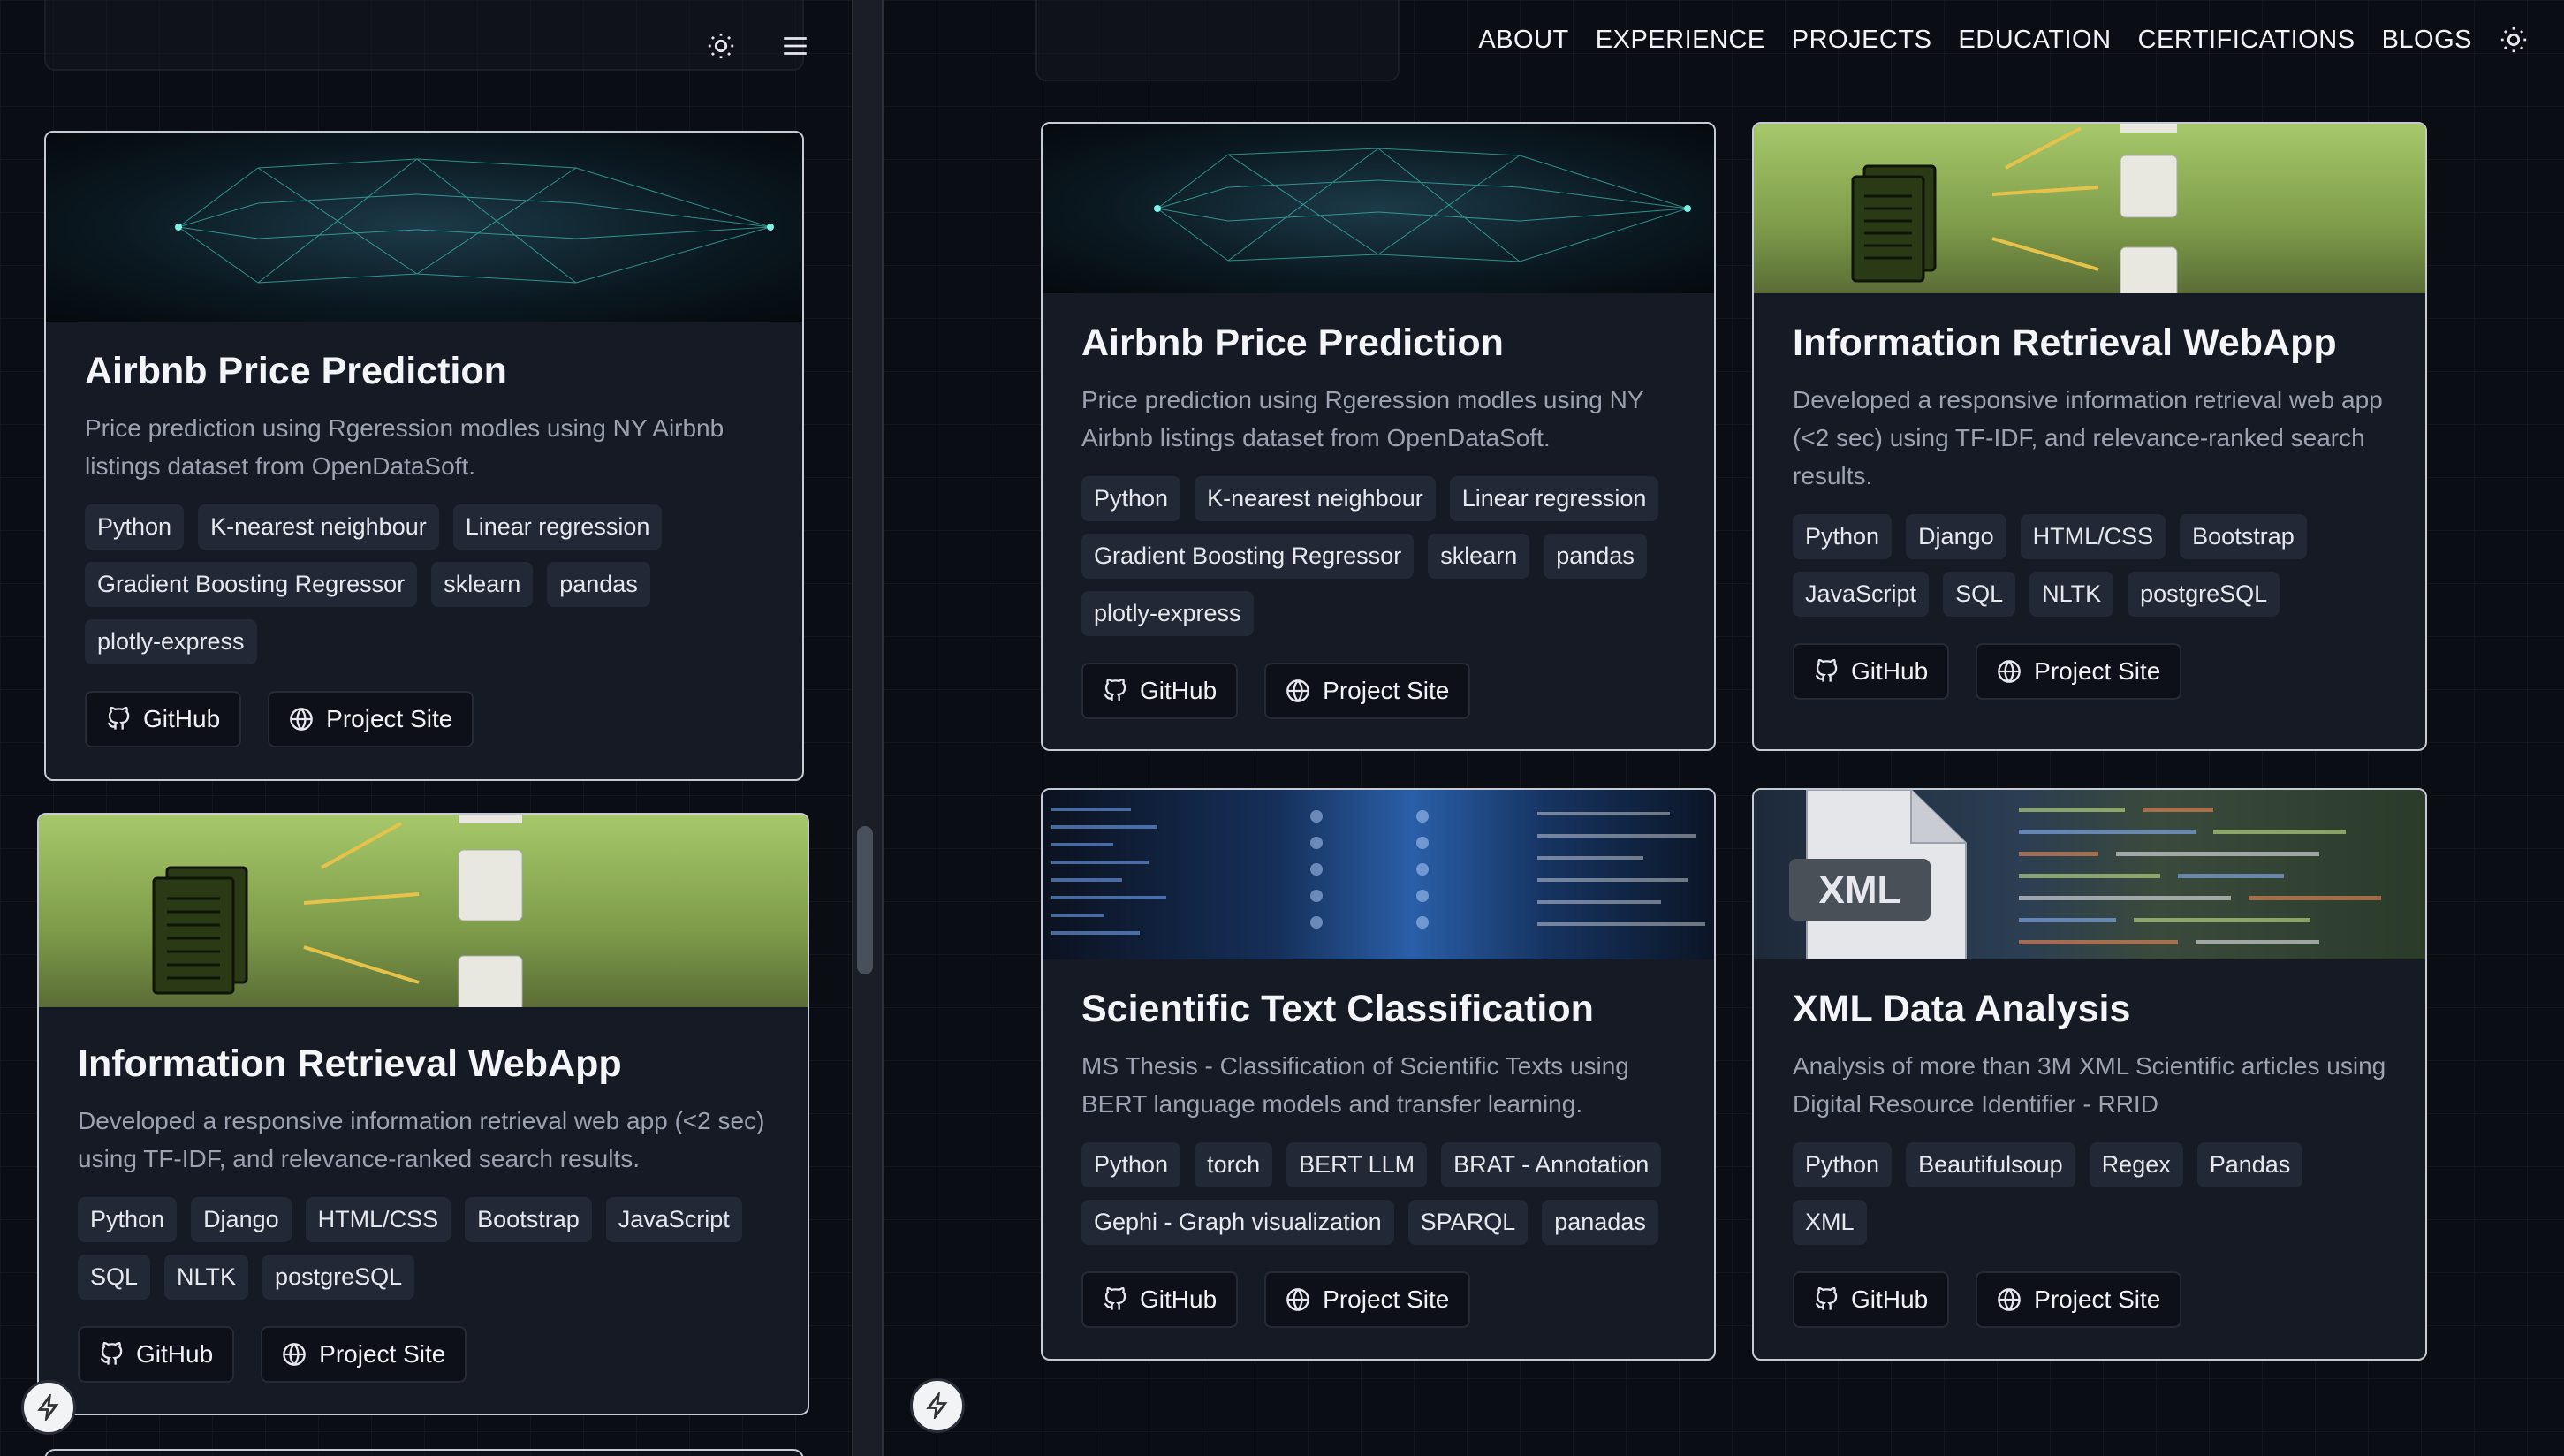  I want to click on tag: Gephi - Graph visualization, so click(1237, 1222).